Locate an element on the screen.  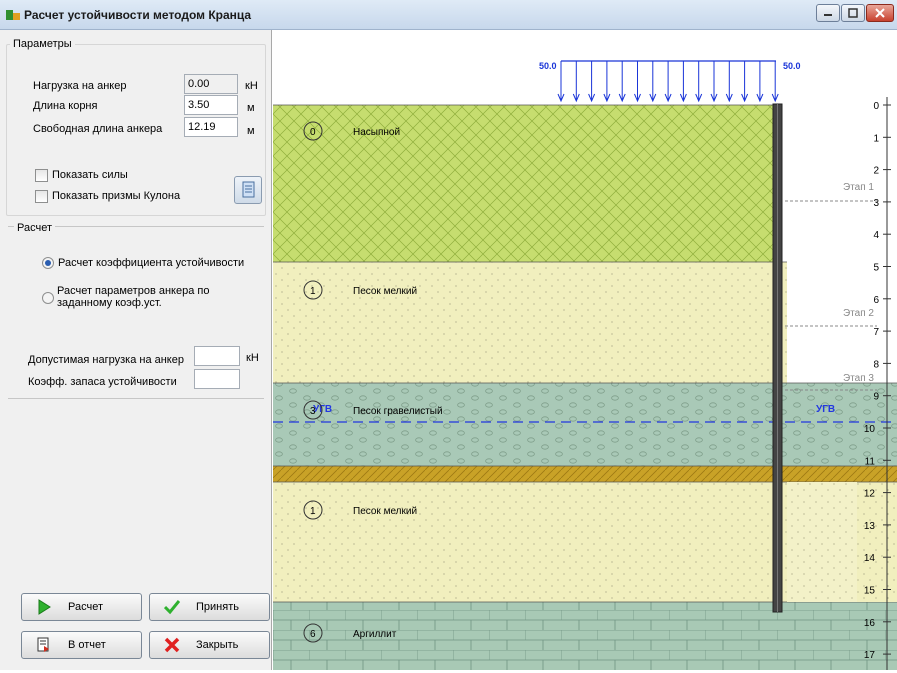
calc-button-label: Расчет is located at coordinates (85, 607).